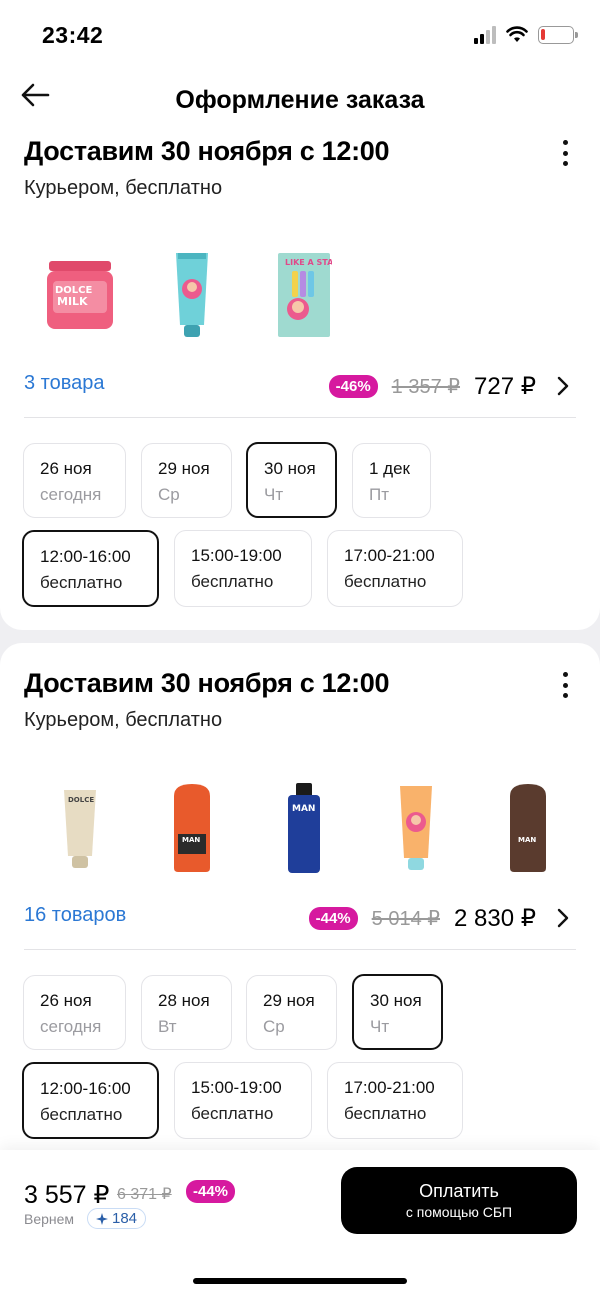 Image resolution: width=600 pixels, height=1297 pixels. Describe the element at coordinates (211, 1191) in the screenshot. I see `total-discount-badge: -44%` at that location.